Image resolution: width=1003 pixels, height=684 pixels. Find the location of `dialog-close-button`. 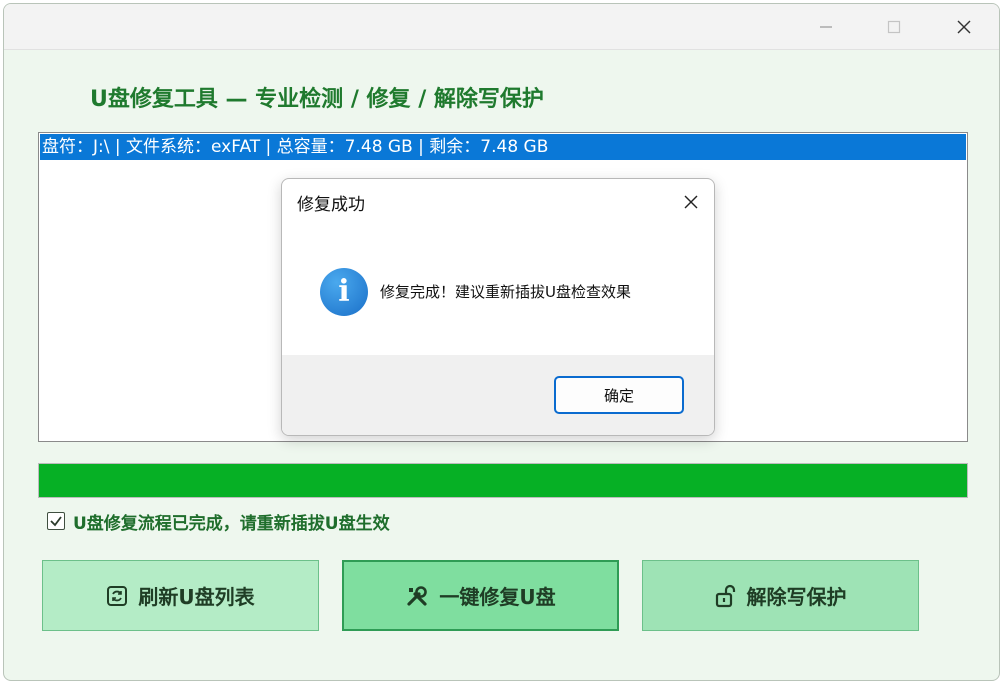

dialog-close-button is located at coordinates (691, 202).